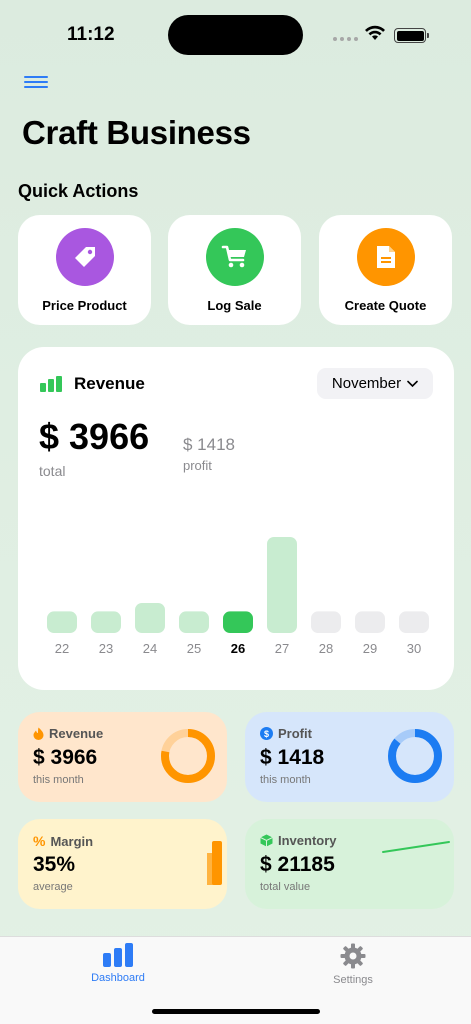  Describe the element at coordinates (65, 757) in the screenshot. I see `stat-revenue-value: $ 3966` at that location.